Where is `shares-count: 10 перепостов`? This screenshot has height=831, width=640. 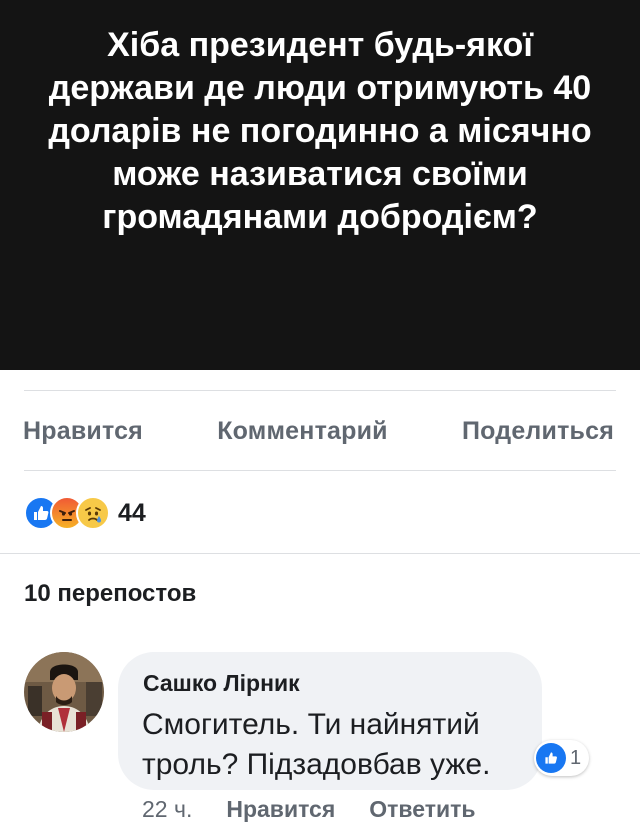
shares-count: 10 перепостов is located at coordinates (110, 594).